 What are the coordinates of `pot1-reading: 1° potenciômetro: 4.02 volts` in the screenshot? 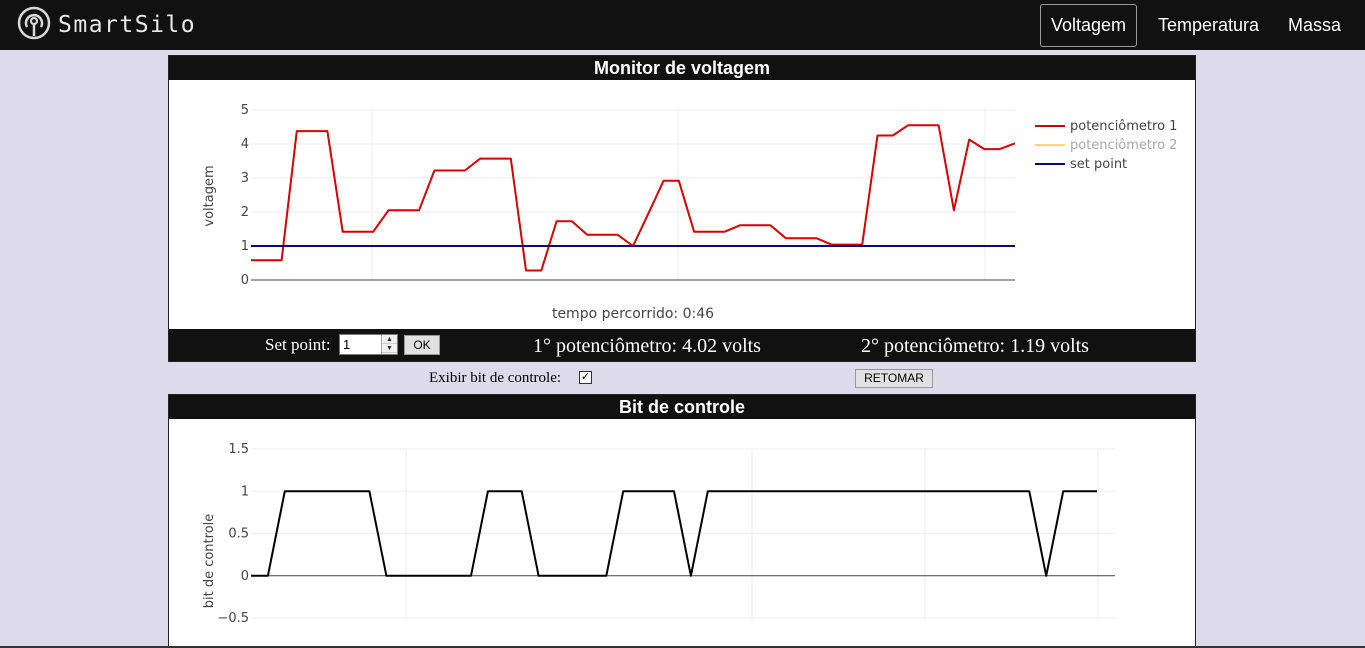 It's located at (647, 346).